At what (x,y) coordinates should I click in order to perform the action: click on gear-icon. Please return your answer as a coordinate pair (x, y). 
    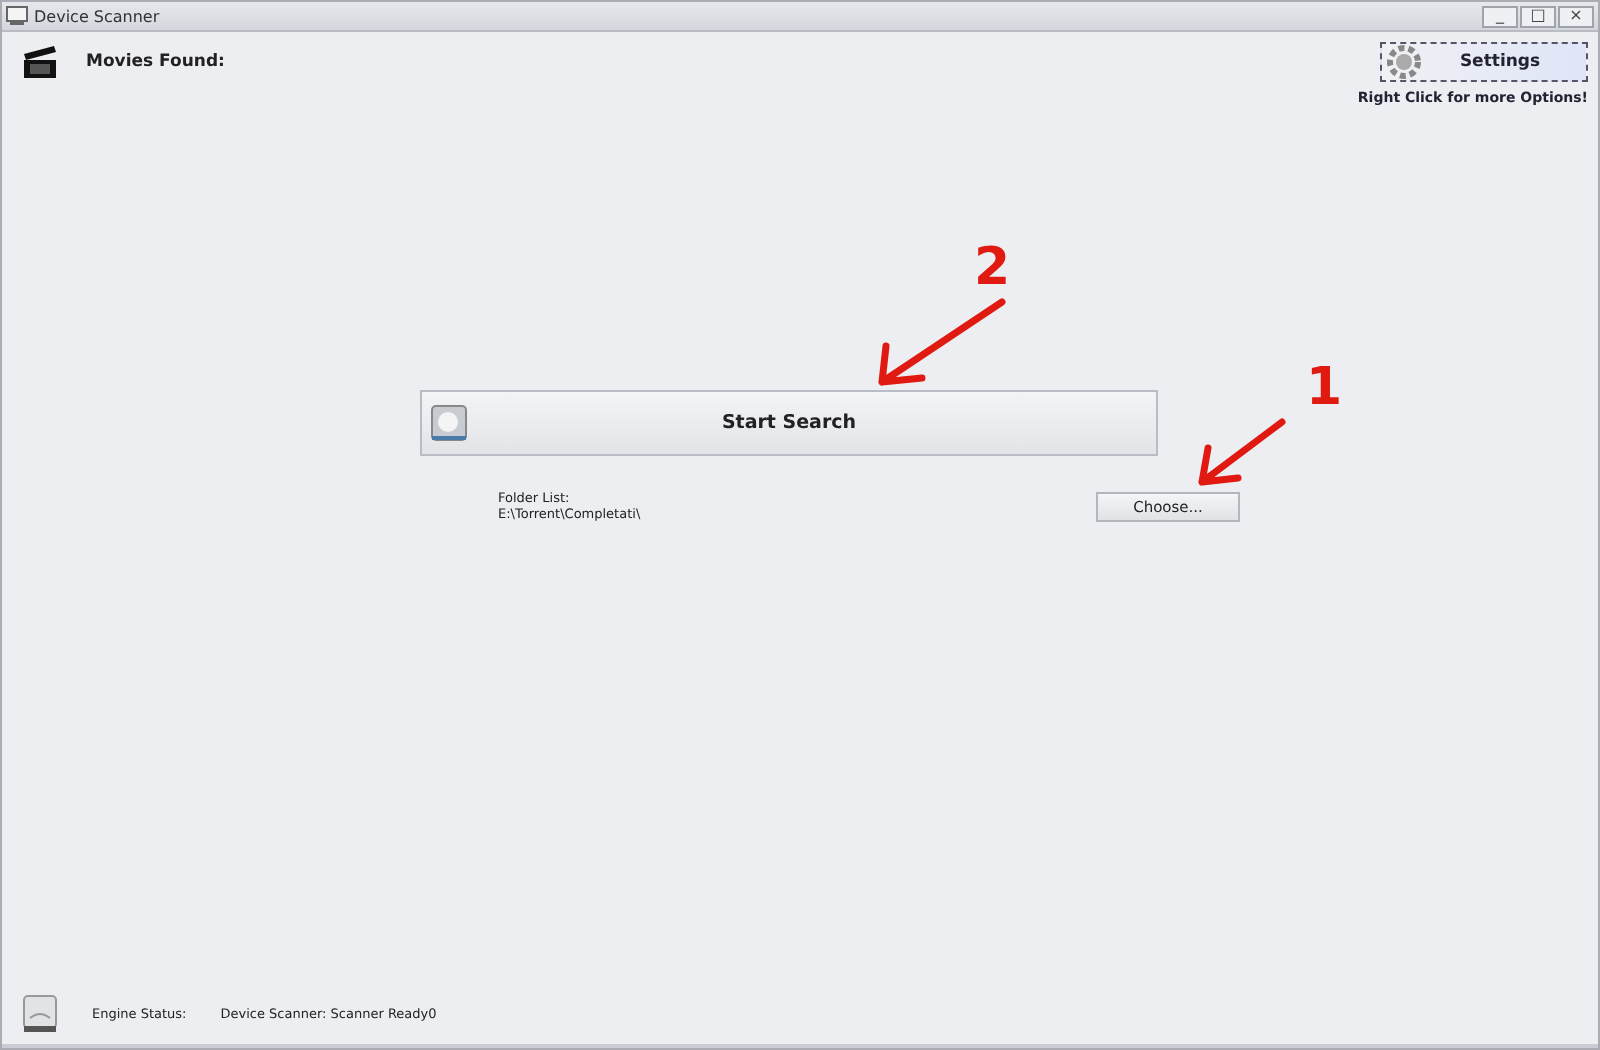
    Looking at the image, I should click on (1404, 62).